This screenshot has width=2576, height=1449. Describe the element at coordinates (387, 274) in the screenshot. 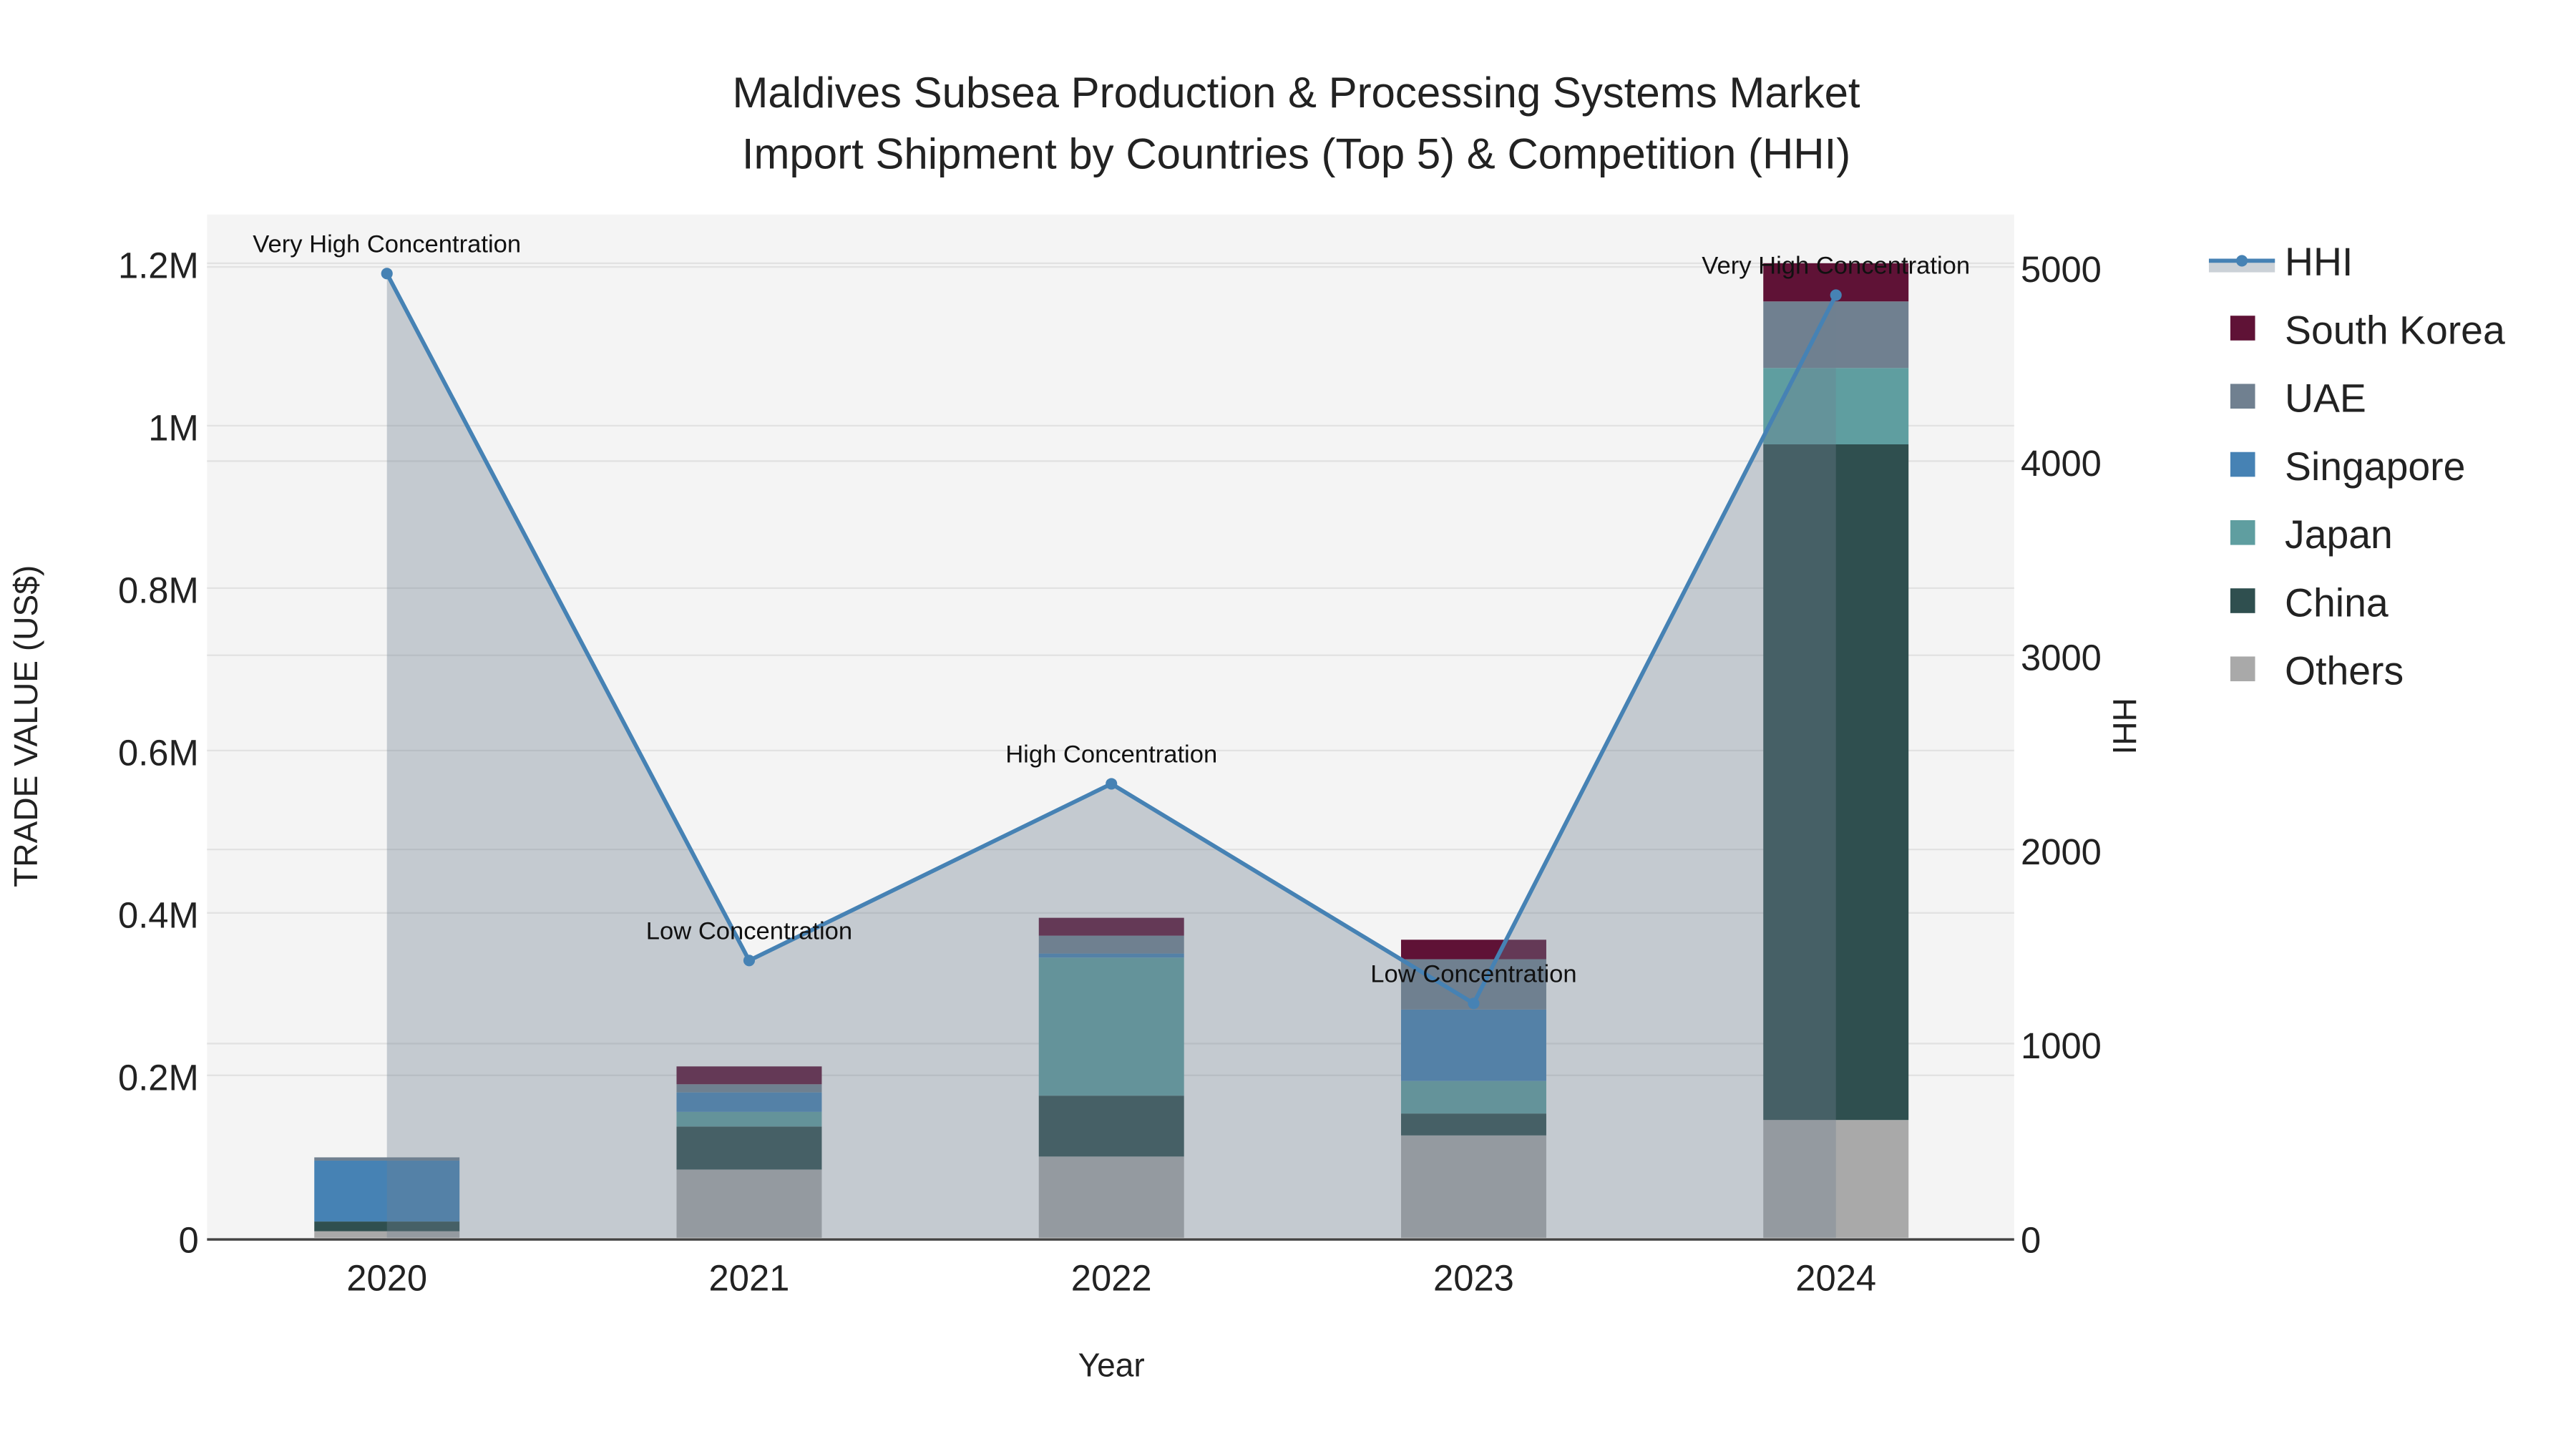

I see `hhi-point-2020` at that location.